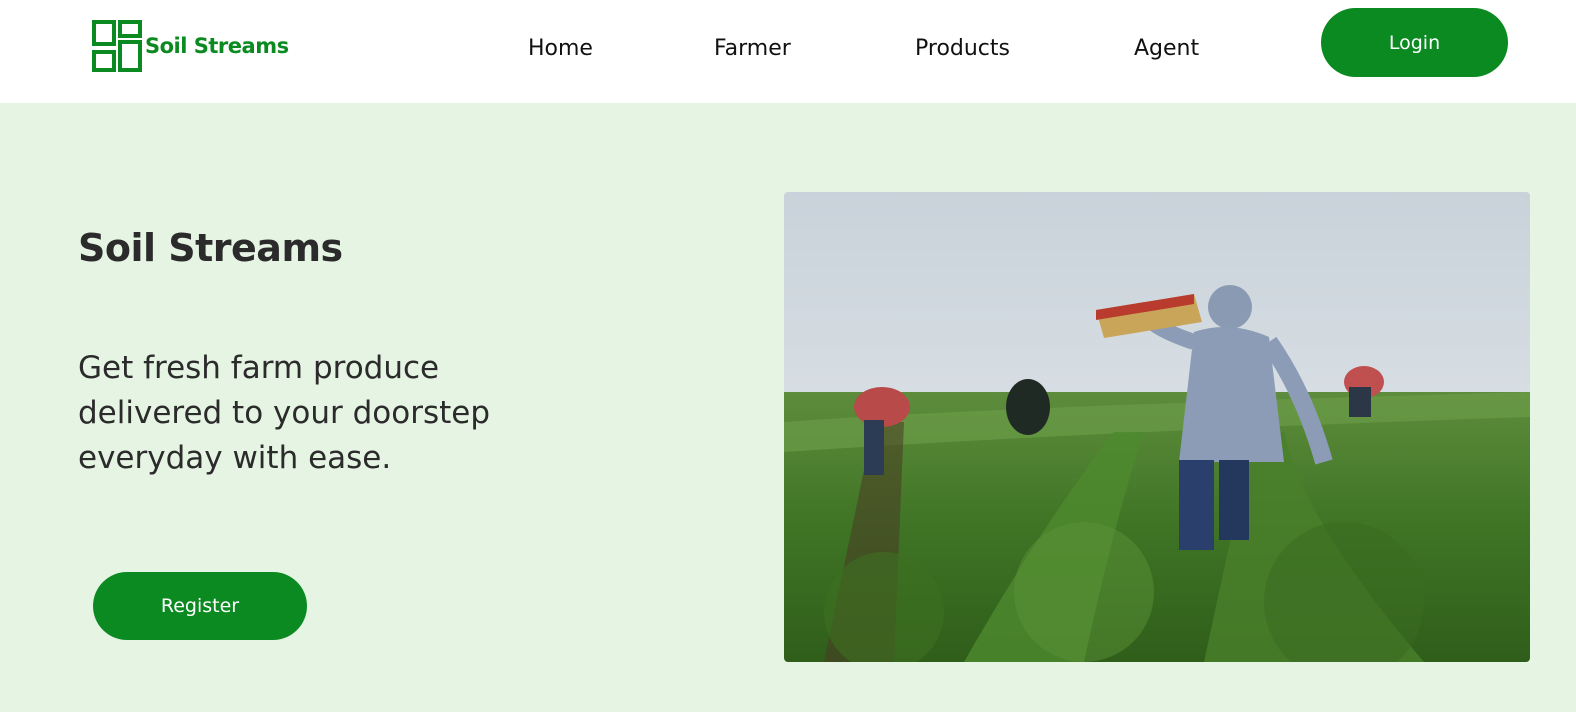  What do you see at coordinates (117, 46) in the screenshot?
I see `grid-blocks-icon` at bounding box center [117, 46].